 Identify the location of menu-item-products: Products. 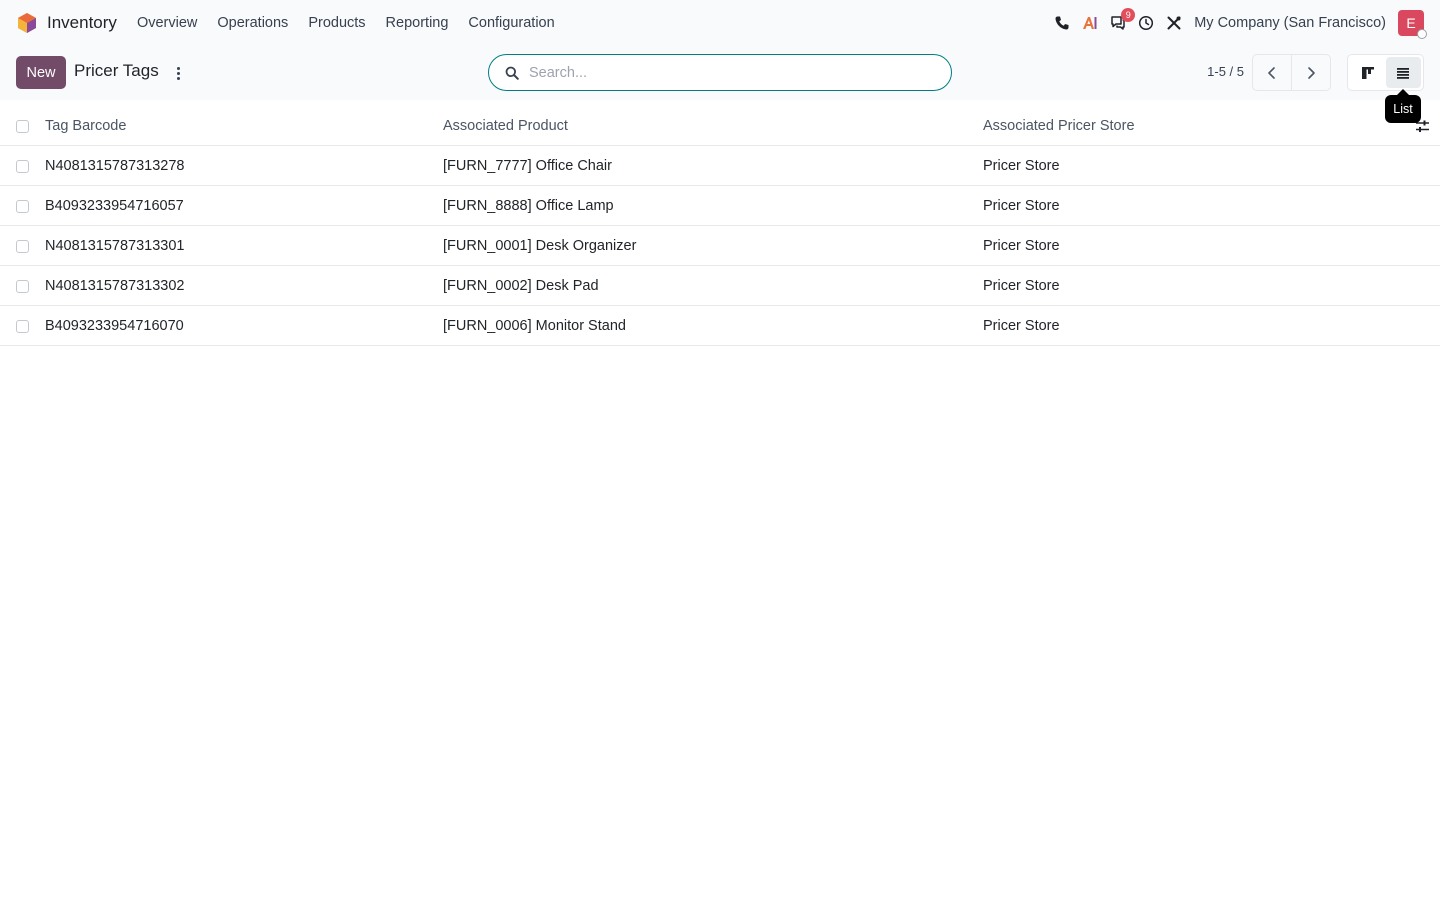
(336, 23).